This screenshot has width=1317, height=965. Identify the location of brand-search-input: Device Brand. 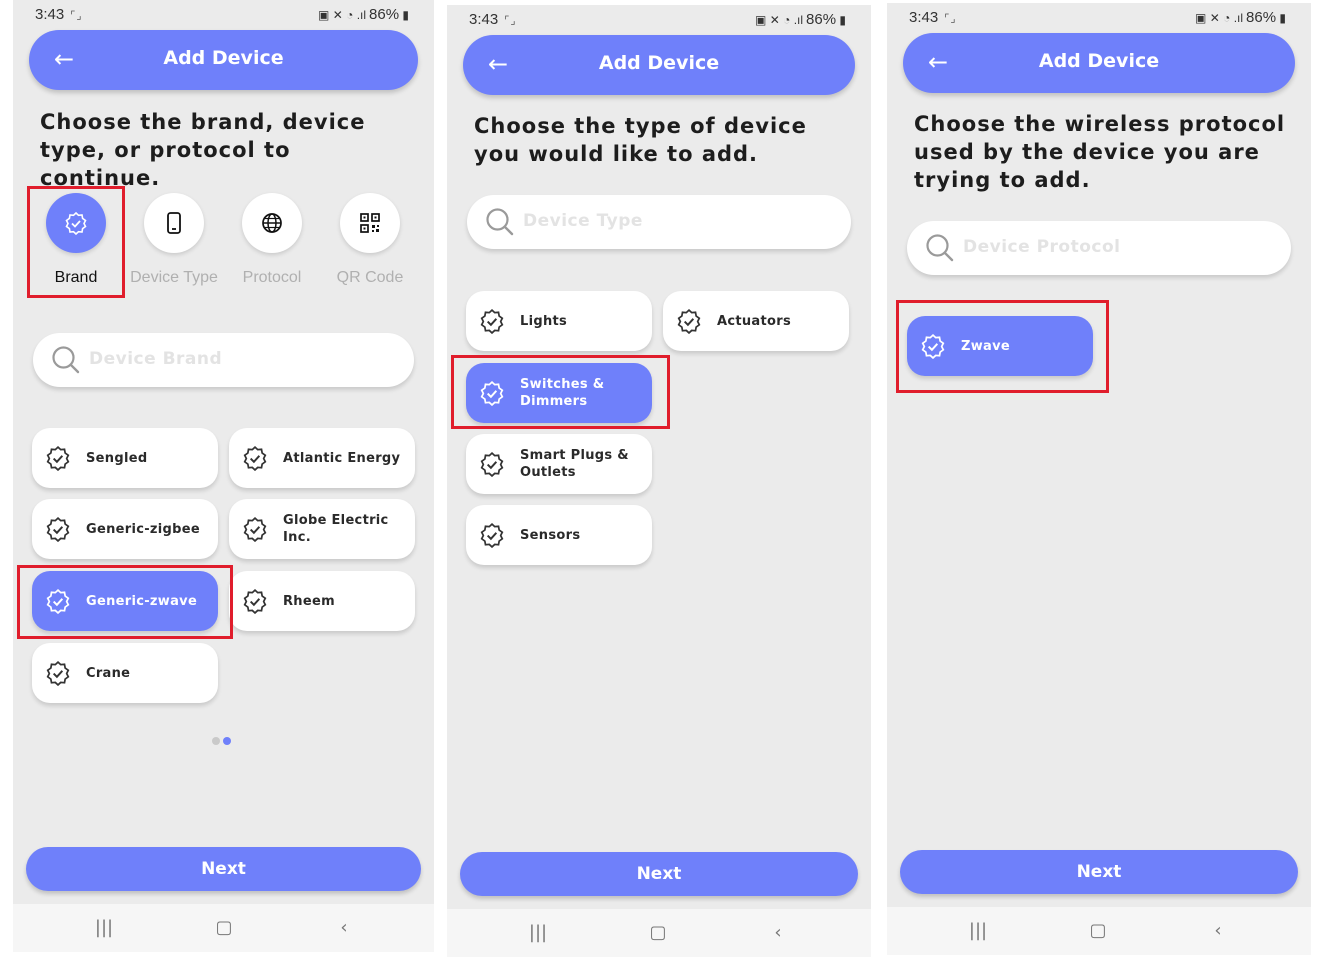
(223, 360).